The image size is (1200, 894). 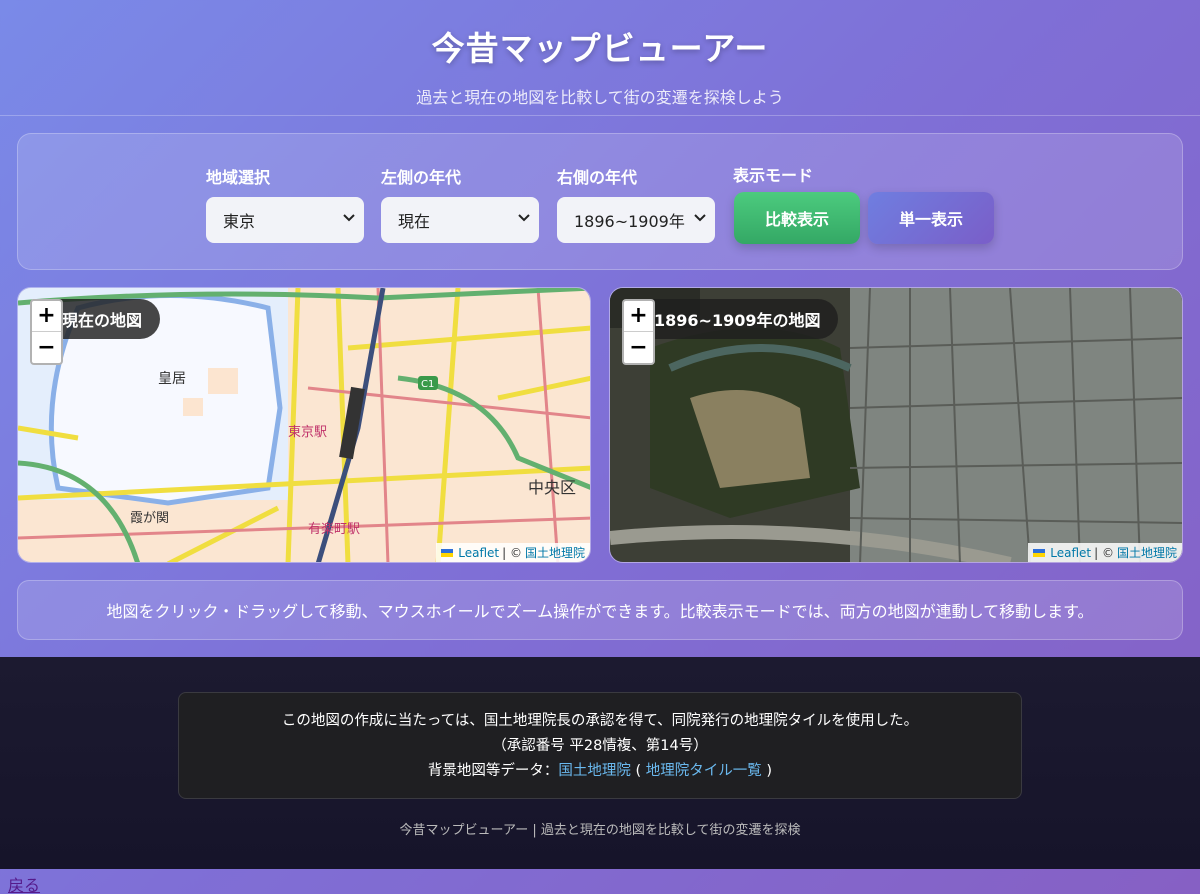 I want to click on left-zoom-control: + −, so click(x=46, y=332).